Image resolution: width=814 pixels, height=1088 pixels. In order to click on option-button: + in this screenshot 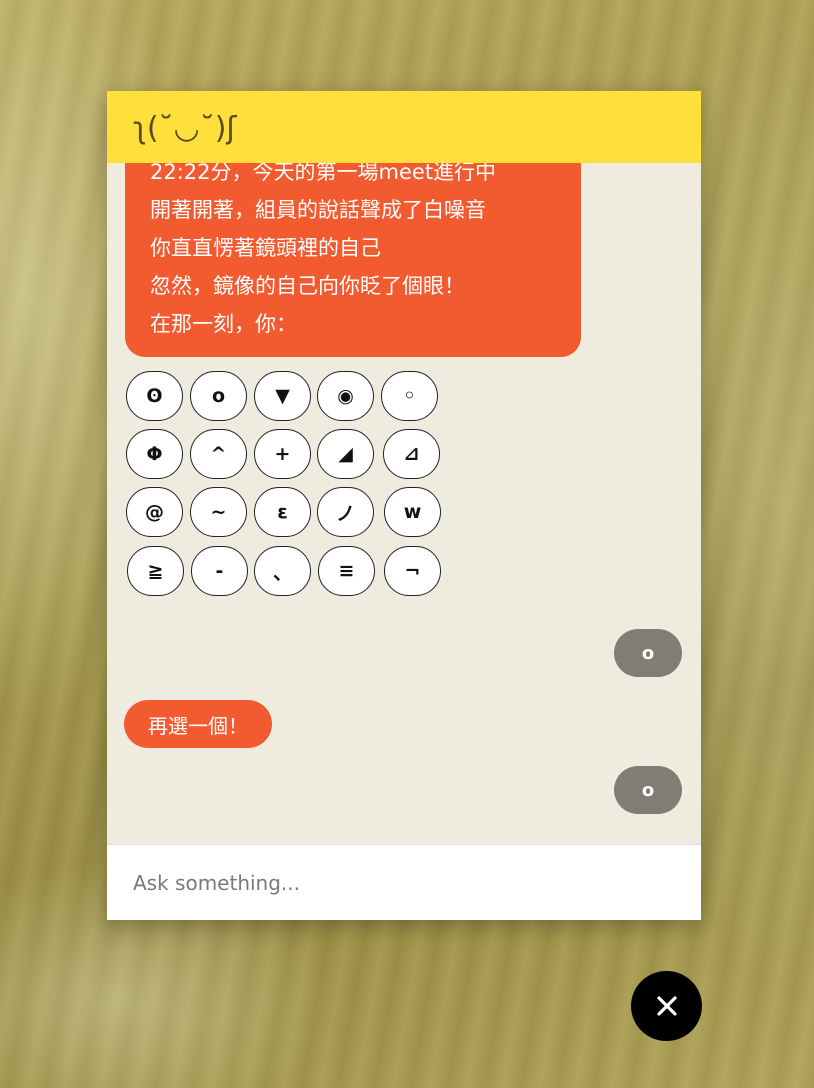, I will do `click(282, 454)`.